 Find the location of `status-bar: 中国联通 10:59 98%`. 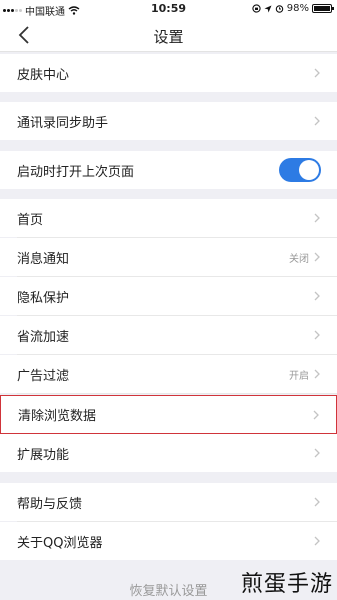

status-bar: 中国联通 10:59 98% is located at coordinates (168, 9).